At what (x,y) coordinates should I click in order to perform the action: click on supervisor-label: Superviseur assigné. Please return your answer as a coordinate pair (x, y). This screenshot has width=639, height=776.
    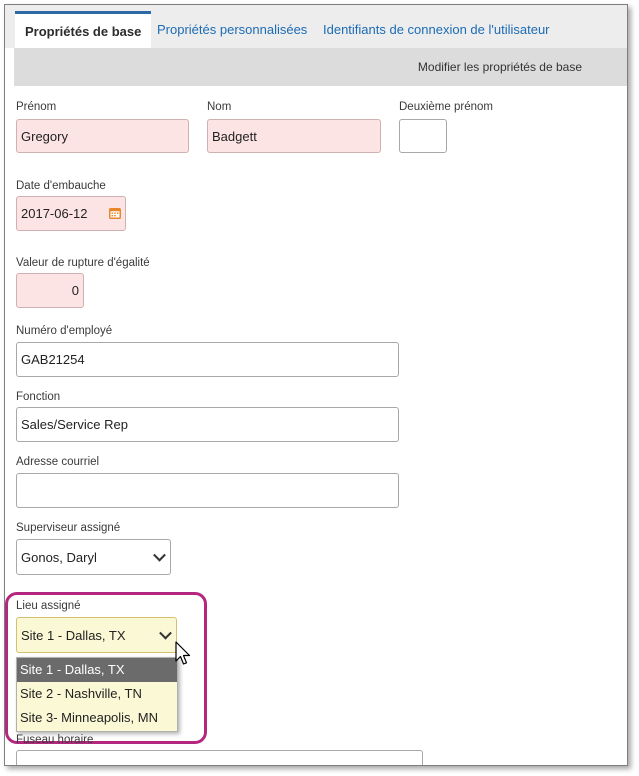
    Looking at the image, I should click on (68, 528).